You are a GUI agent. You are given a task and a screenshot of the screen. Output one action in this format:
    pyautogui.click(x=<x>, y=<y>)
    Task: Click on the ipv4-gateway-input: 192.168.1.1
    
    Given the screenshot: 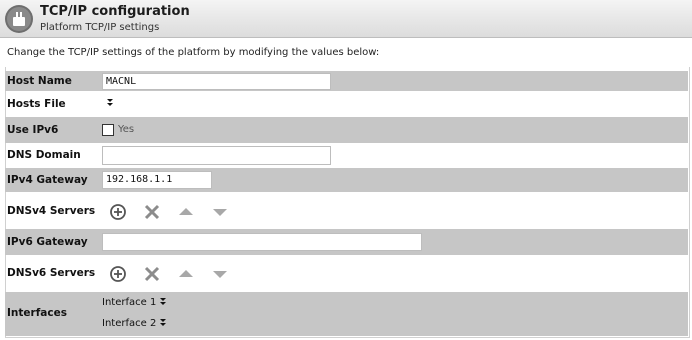 What is the action you would take?
    pyautogui.click(x=157, y=180)
    